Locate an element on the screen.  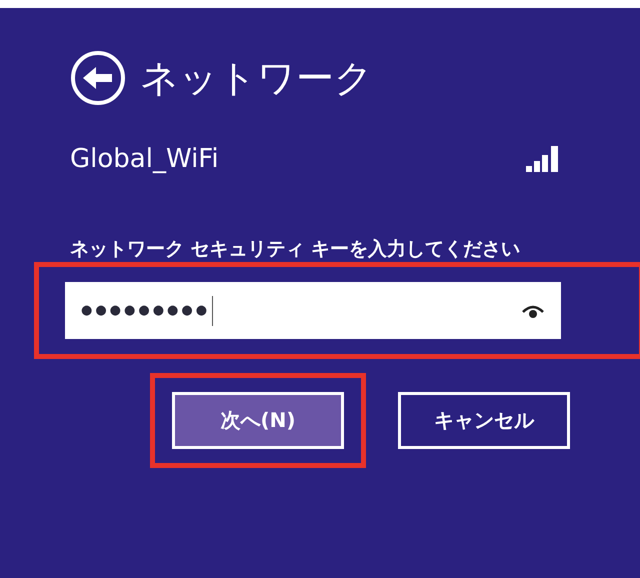
password-field: ●●●●●●●●● is located at coordinates (313, 310).